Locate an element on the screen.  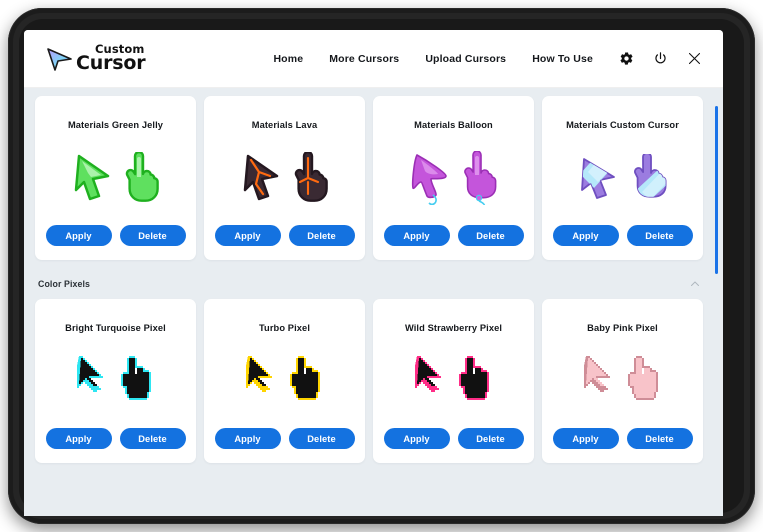
nav-item-more-cursors: More Cursors is located at coordinates (364, 59).